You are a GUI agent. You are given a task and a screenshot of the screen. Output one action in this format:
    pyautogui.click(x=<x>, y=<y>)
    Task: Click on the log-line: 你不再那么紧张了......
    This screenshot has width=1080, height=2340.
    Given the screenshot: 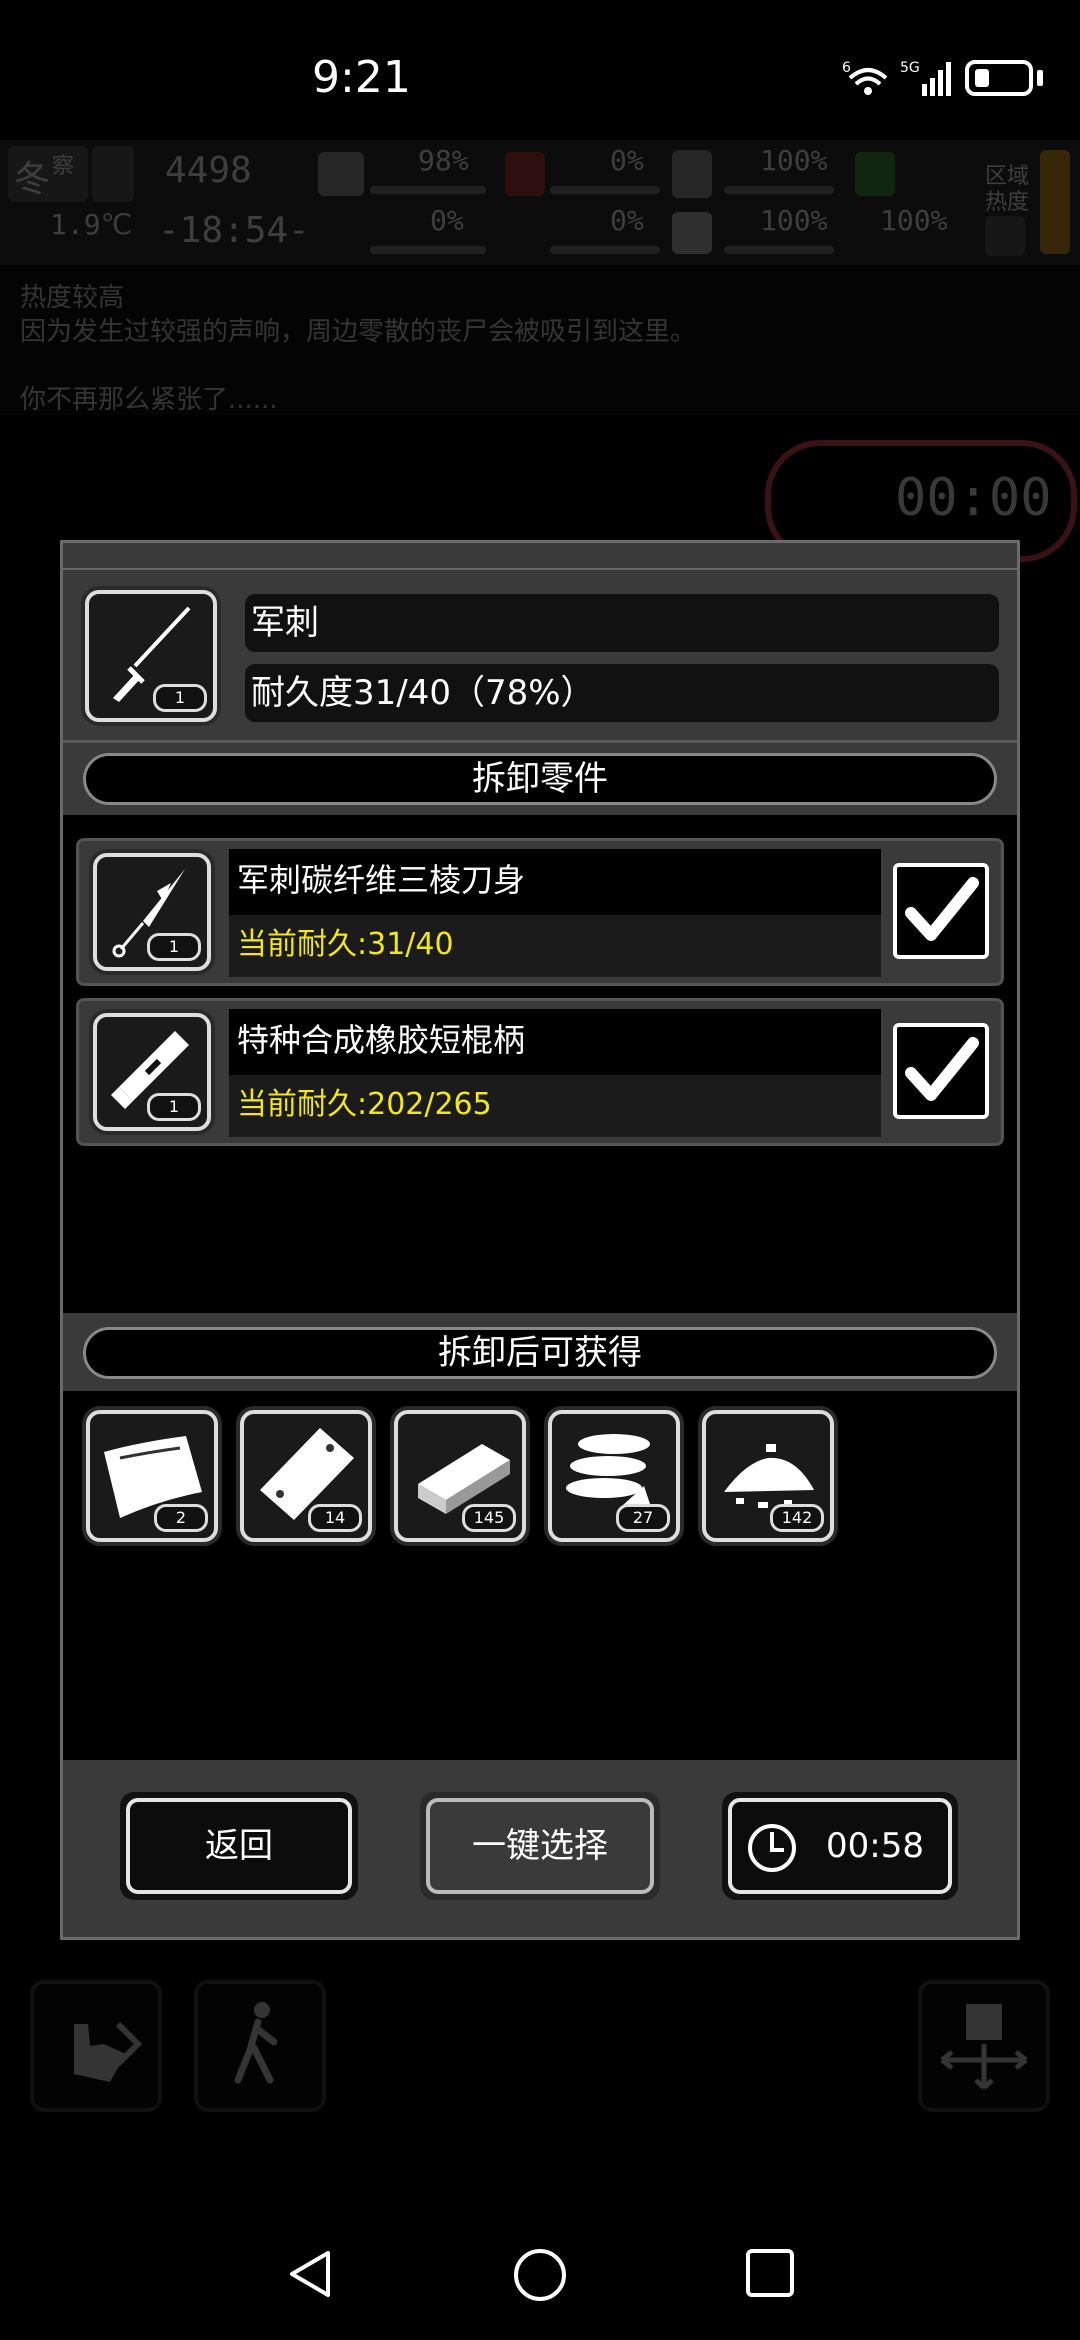 What is the action you would take?
    pyautogui.click(x=149, y=400)
    